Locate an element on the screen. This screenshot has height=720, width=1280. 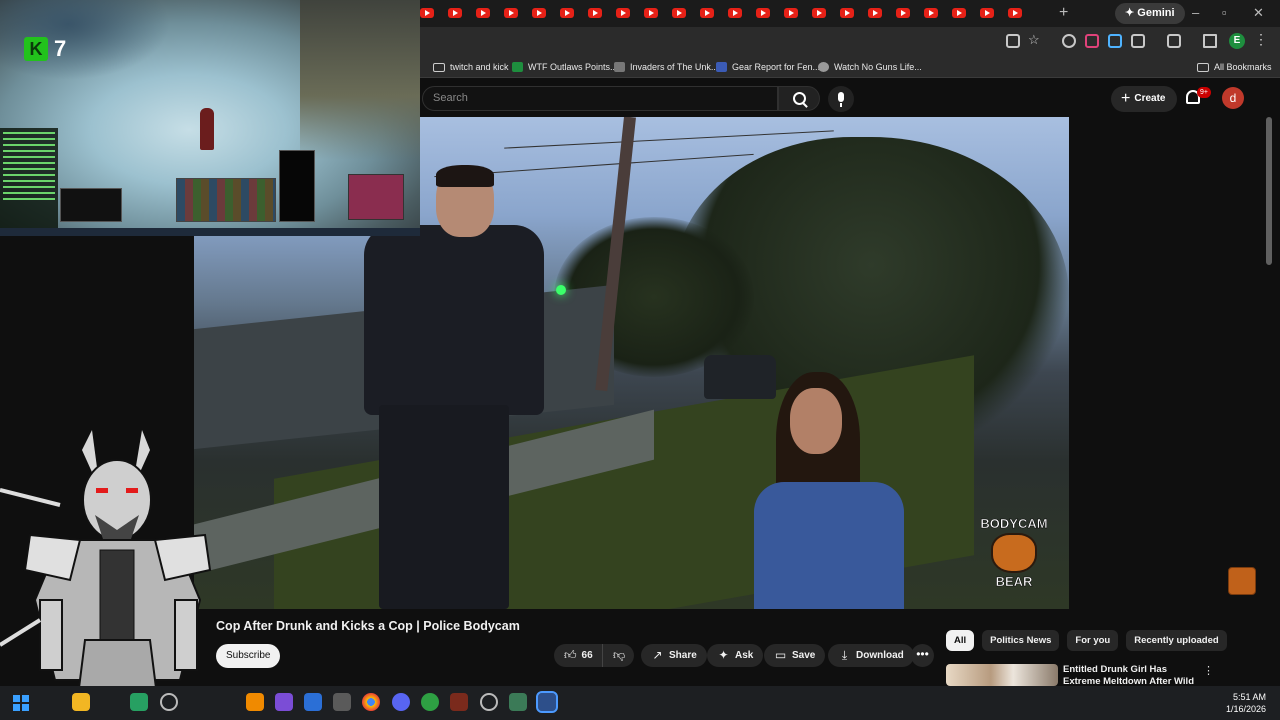
recommended-thumbnail is located at coordinates (1002, 675).